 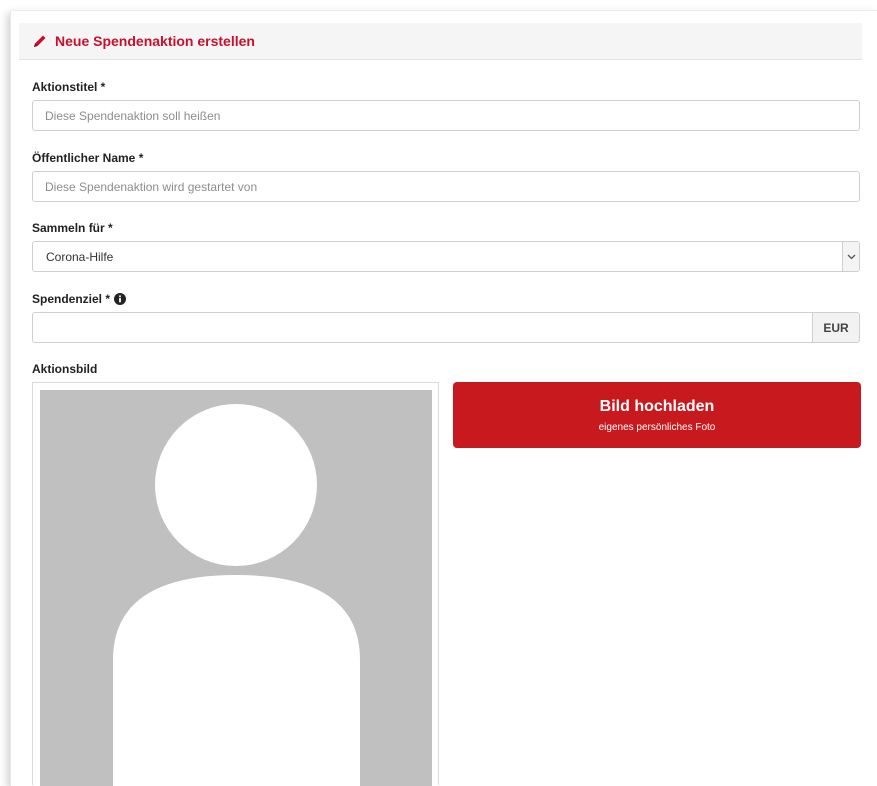 What do you see at coordinates (72, 228) in the screenshot?
I see `collect-for-label: Sammeln für *` at bounding box center [72, 228].